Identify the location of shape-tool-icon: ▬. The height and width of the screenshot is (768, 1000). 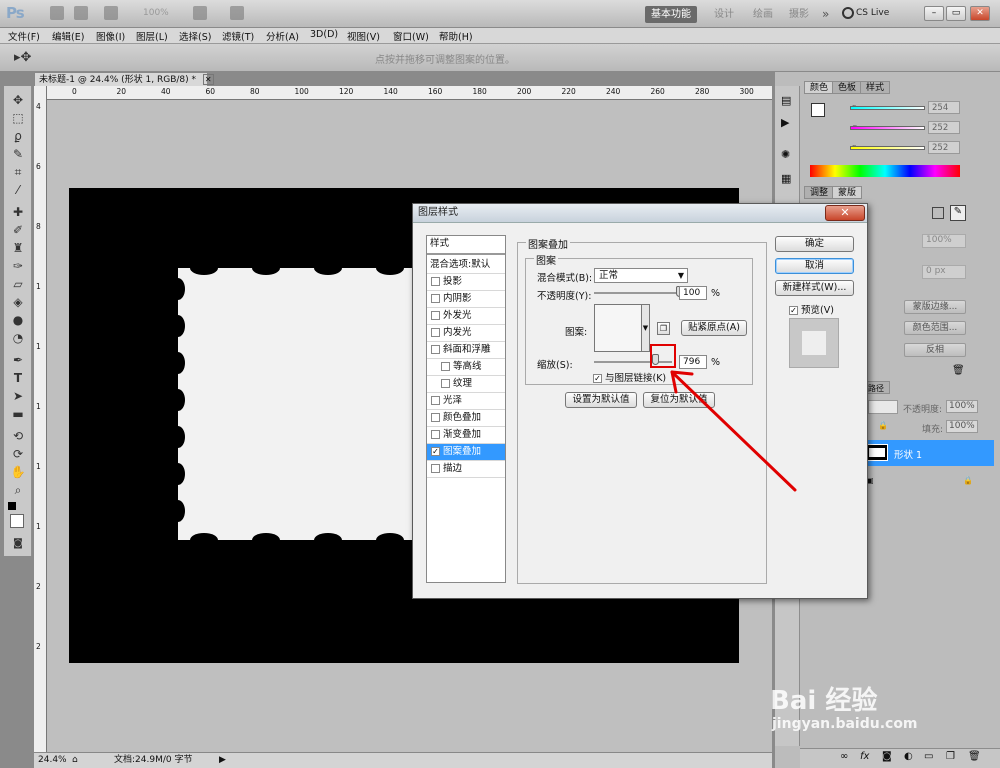
(18, 414).